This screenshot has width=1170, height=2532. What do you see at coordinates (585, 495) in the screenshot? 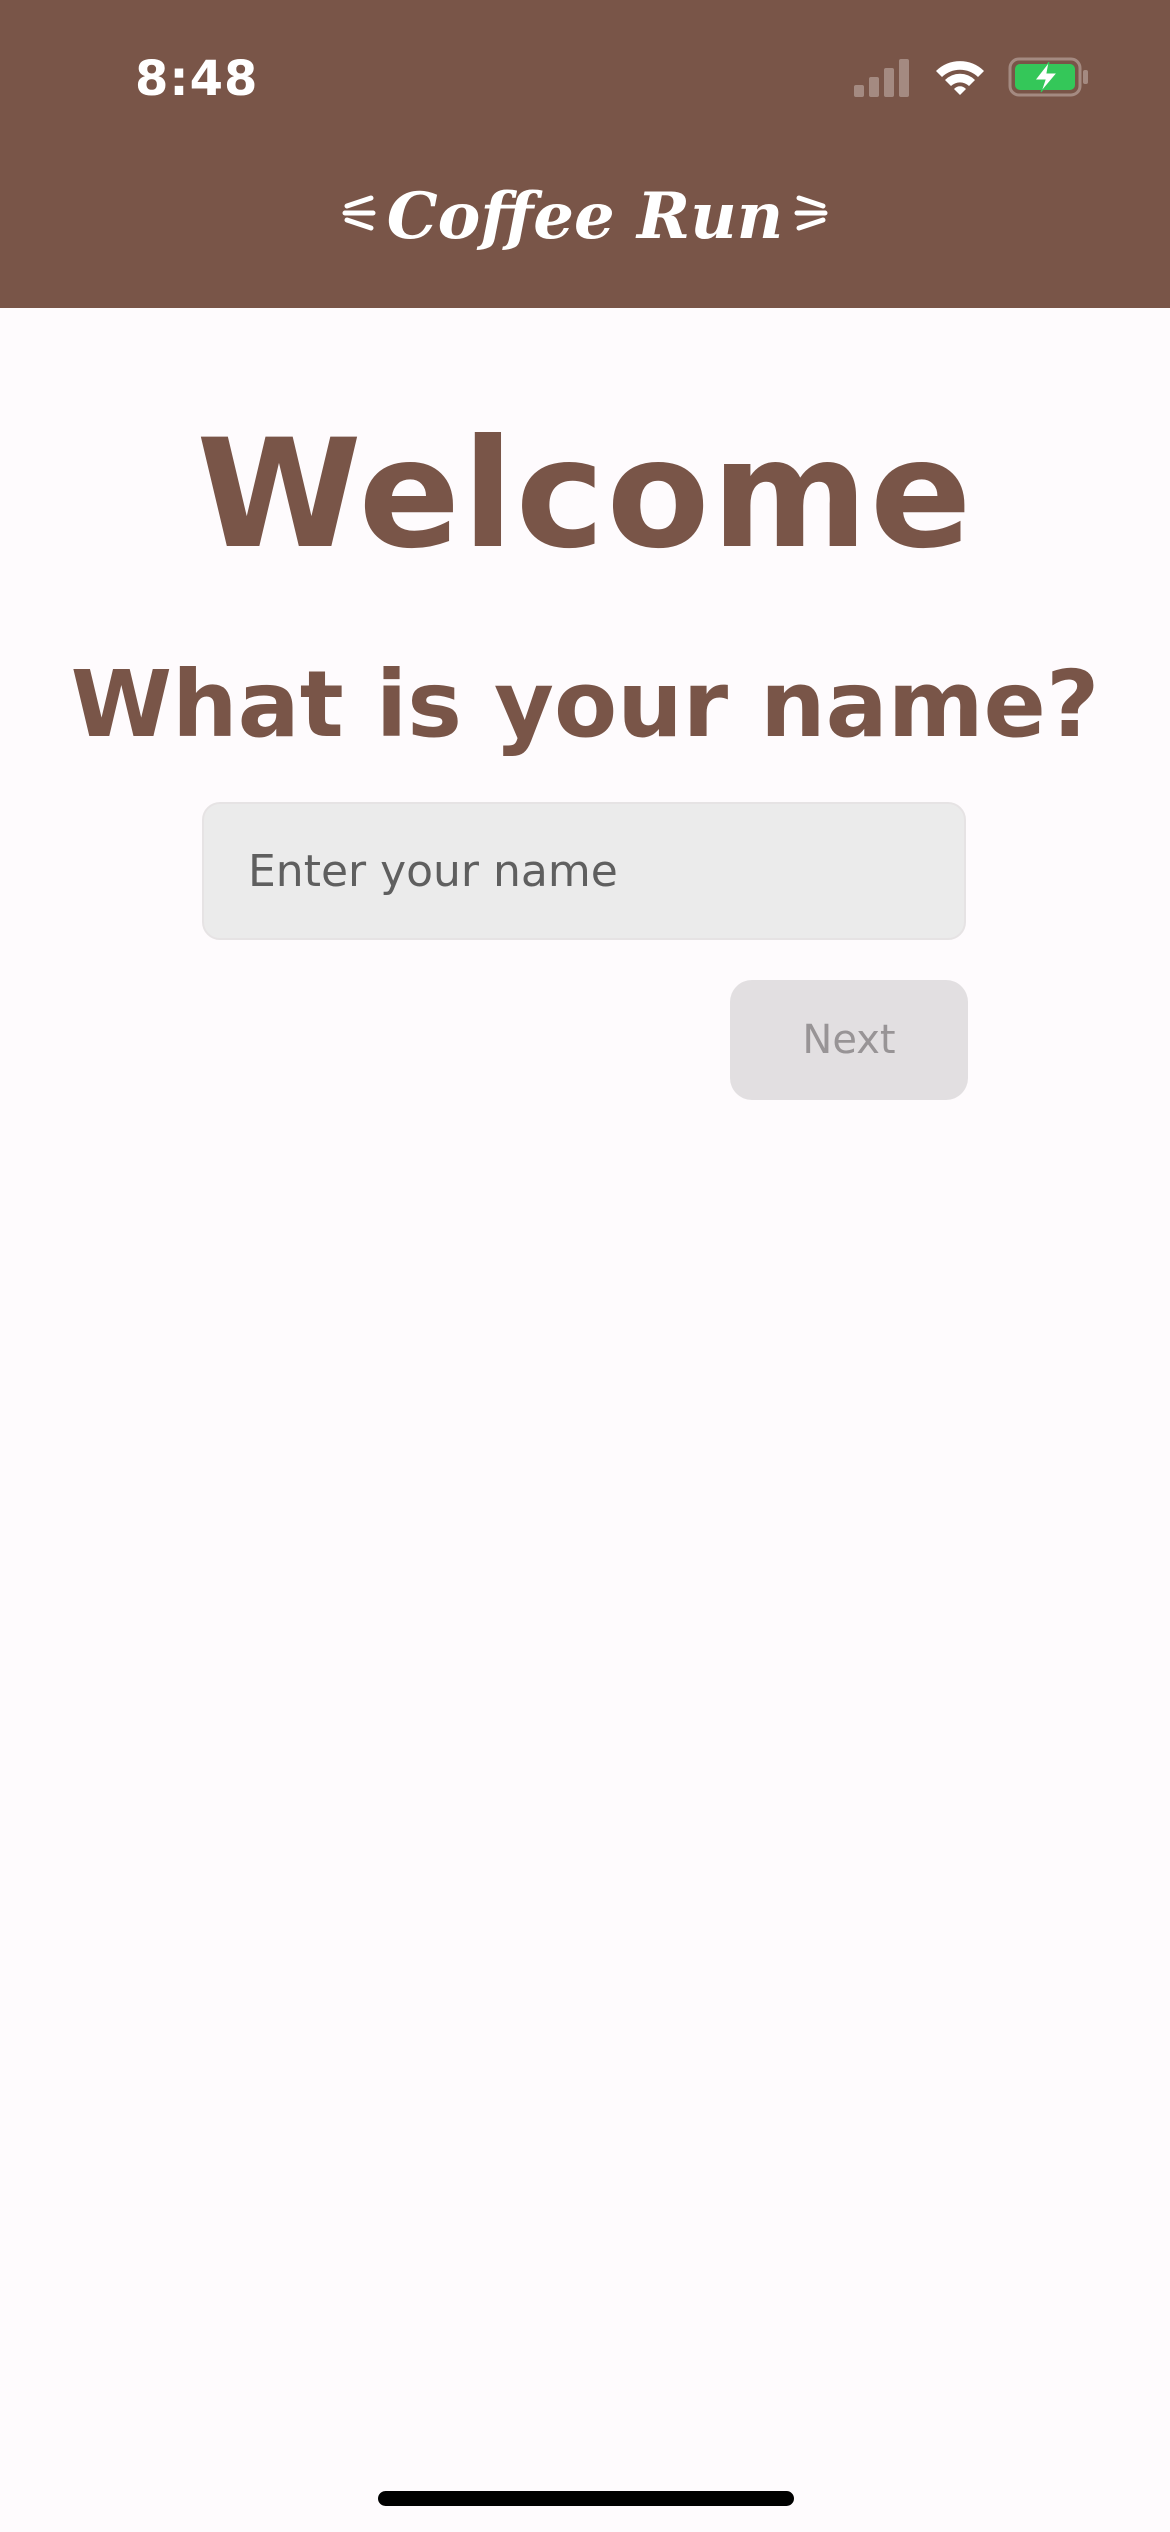
I see `welcome-heading: Welcome` at bounding box center [585, 495].